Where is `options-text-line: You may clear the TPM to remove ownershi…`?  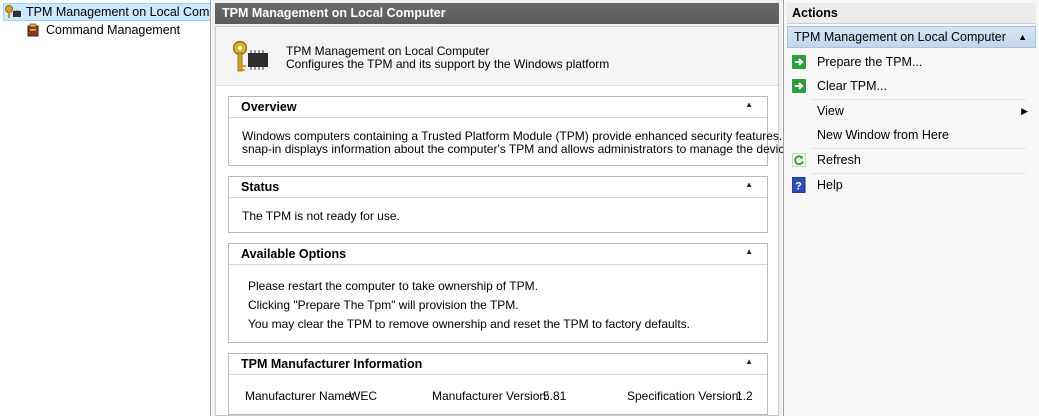
options-text-line: You may clear the TPM to remove ownershi… is located at coordinates (469, 324).